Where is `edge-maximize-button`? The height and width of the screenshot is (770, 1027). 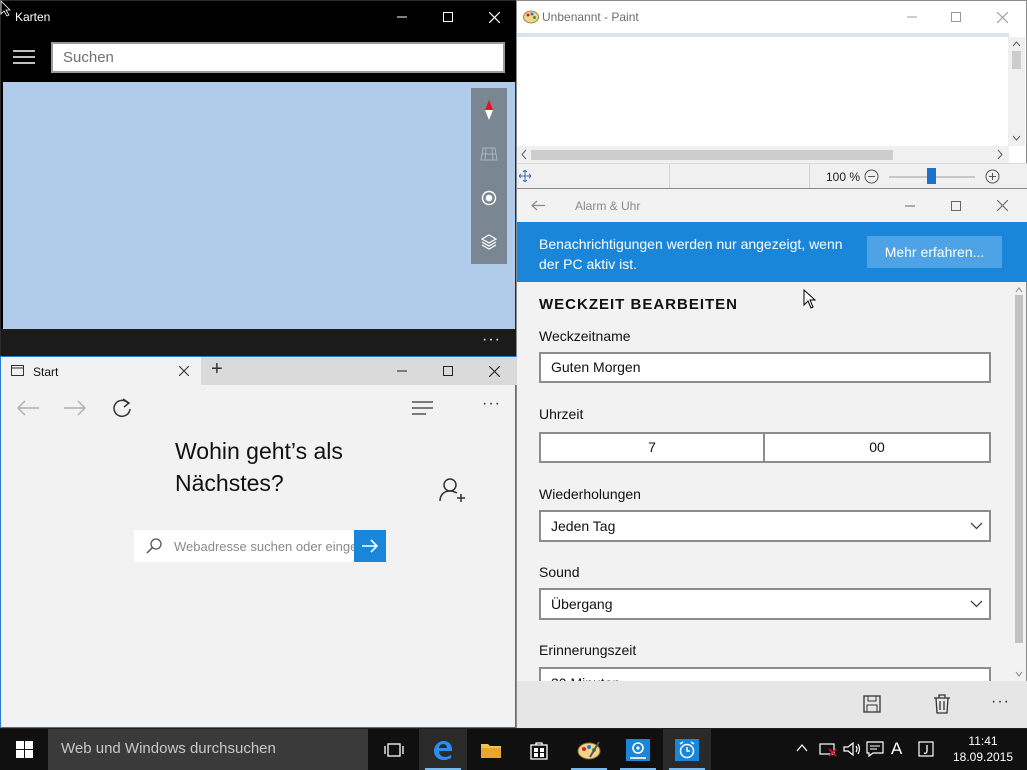
edge-maximize-button is located at coordinates (448, 371).